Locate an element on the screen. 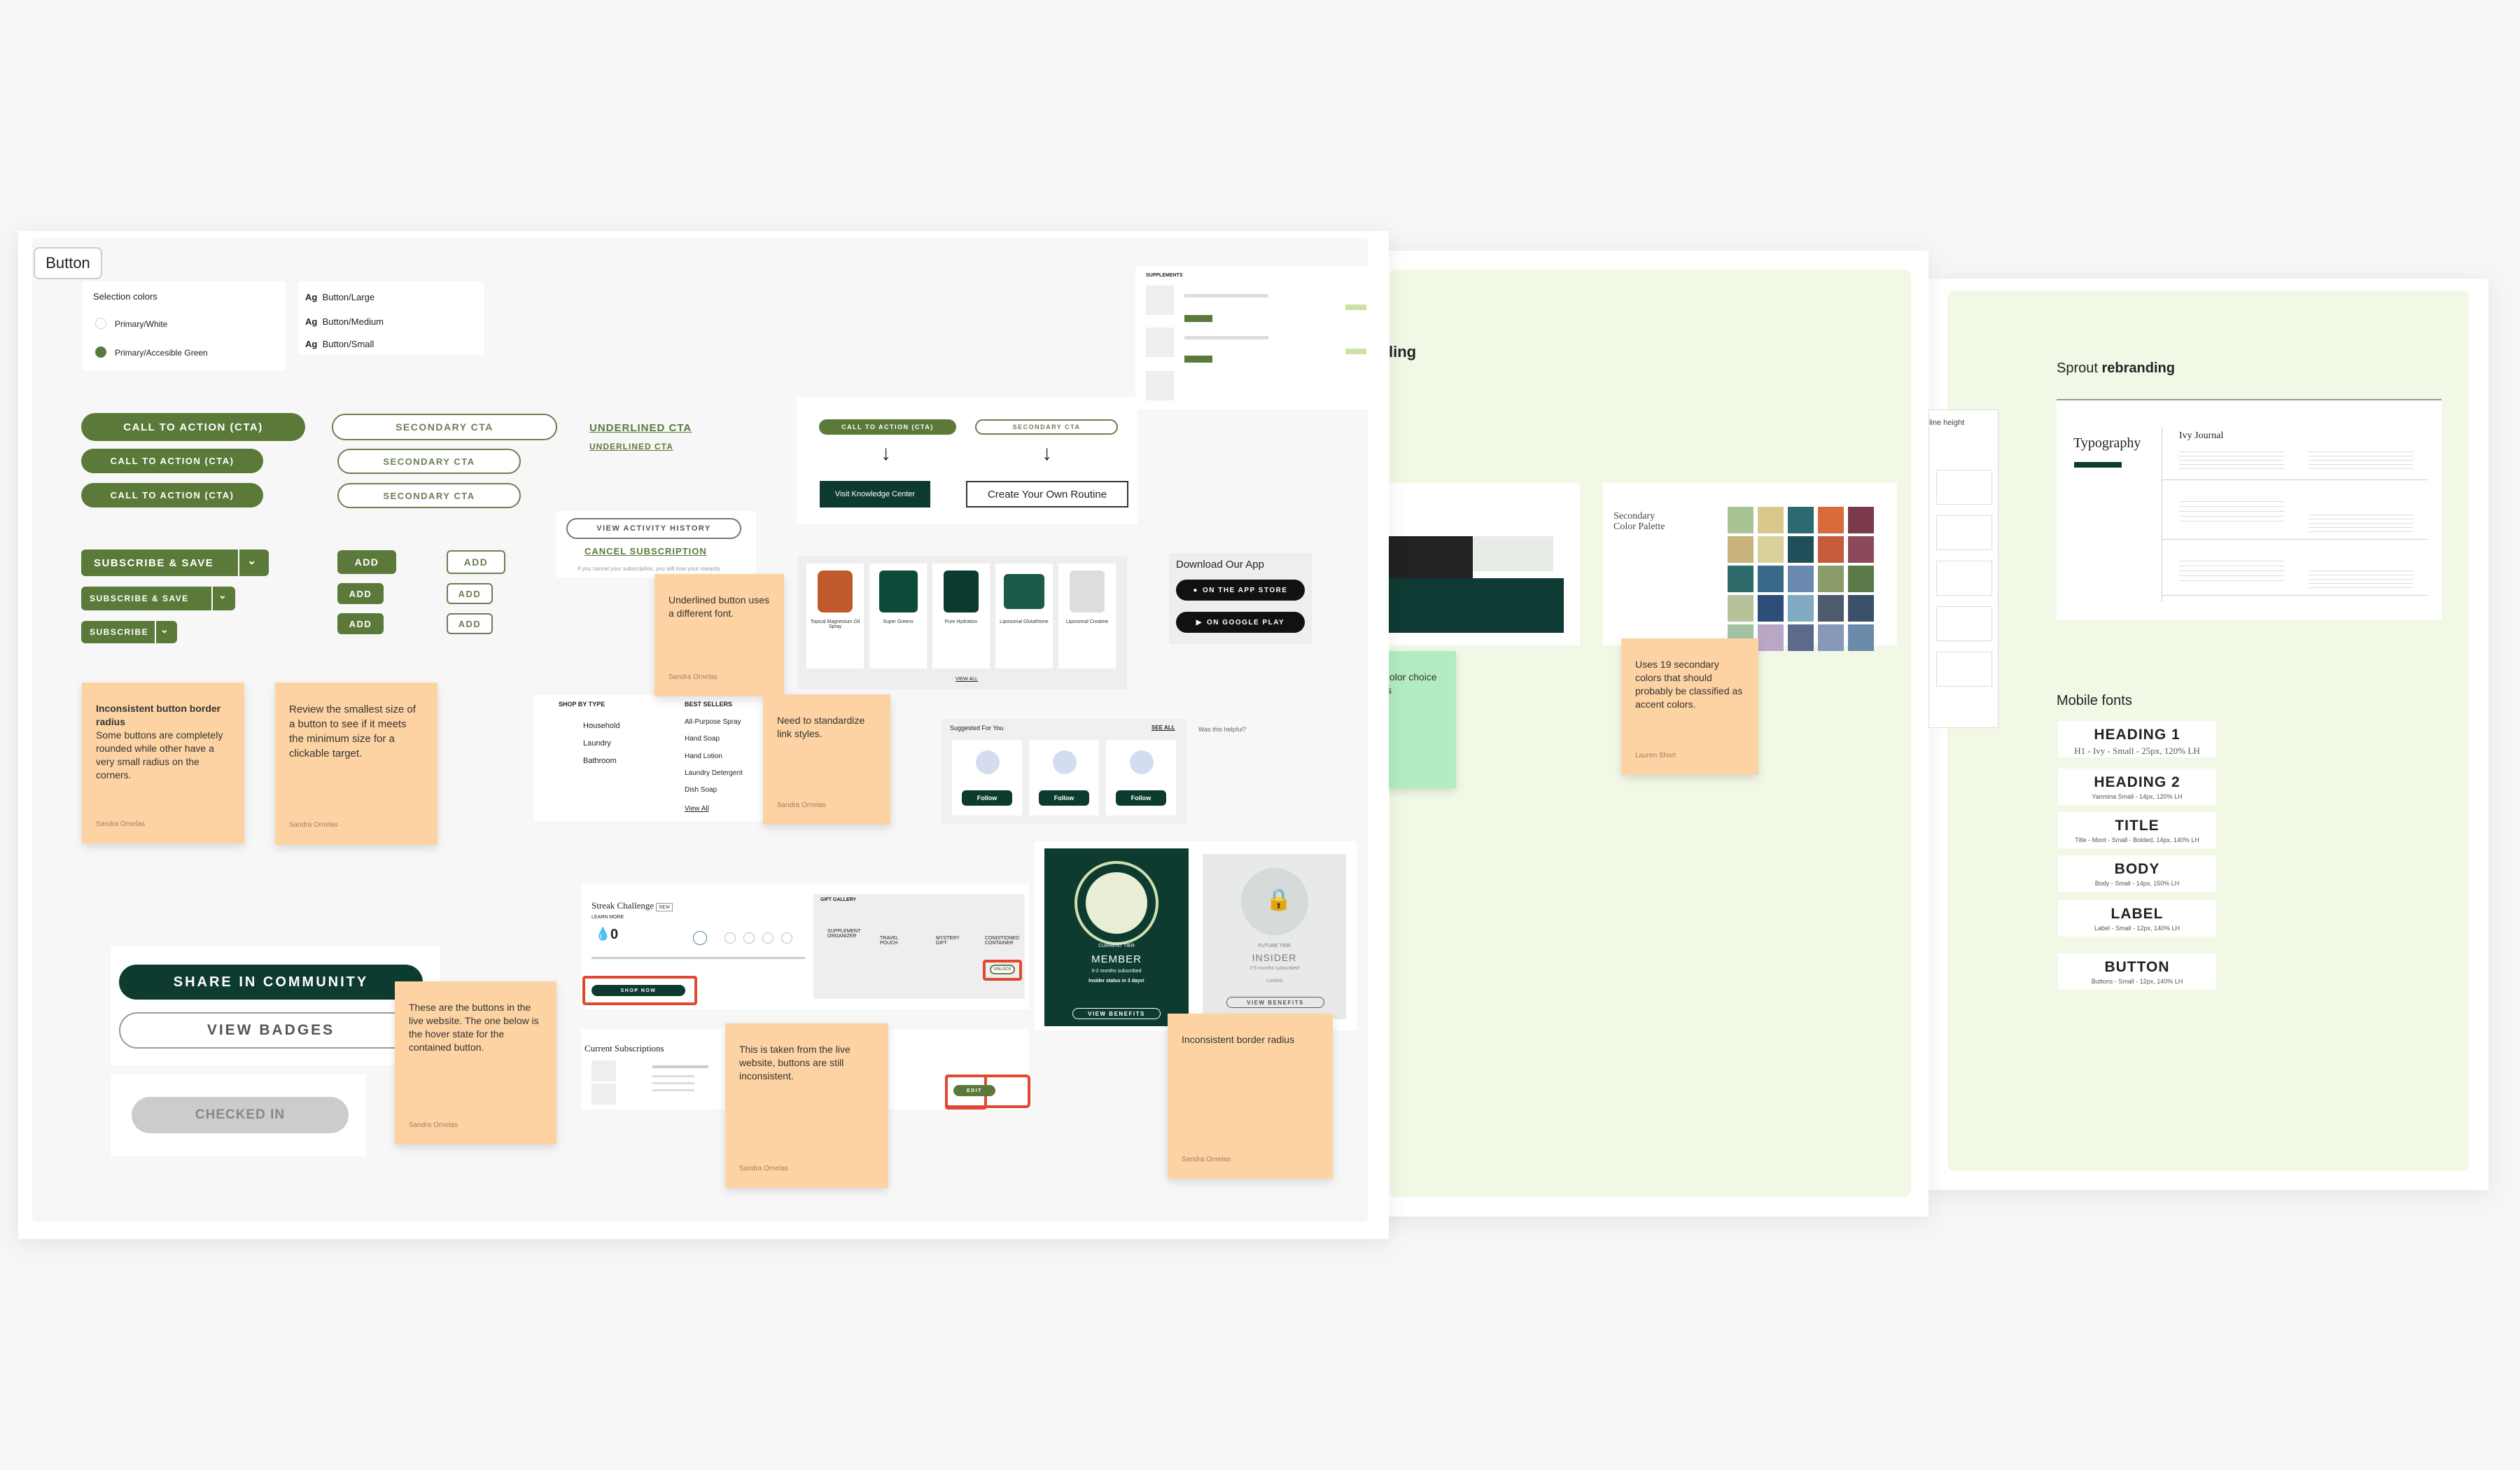 The image size is (2520, 1470). chevron-down-icon: ⌄ is located at coordinates (223, 595).